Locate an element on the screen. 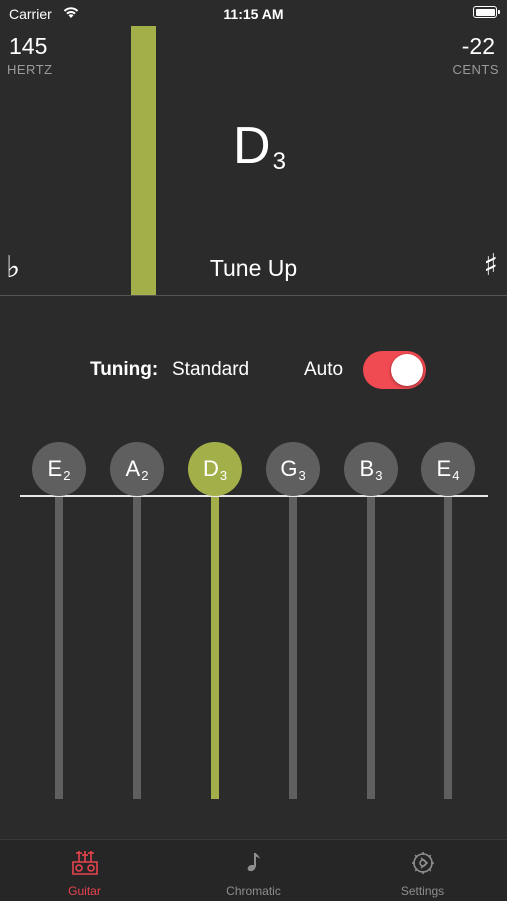  string-octave: 4 is located at coordinates (456, 475).